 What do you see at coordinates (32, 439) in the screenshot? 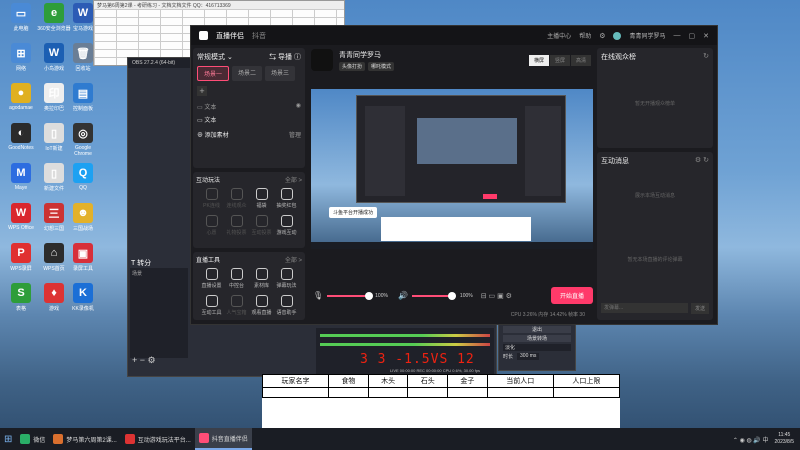
I see `taskbar-app: 微信` at bounding box center [32, 439].